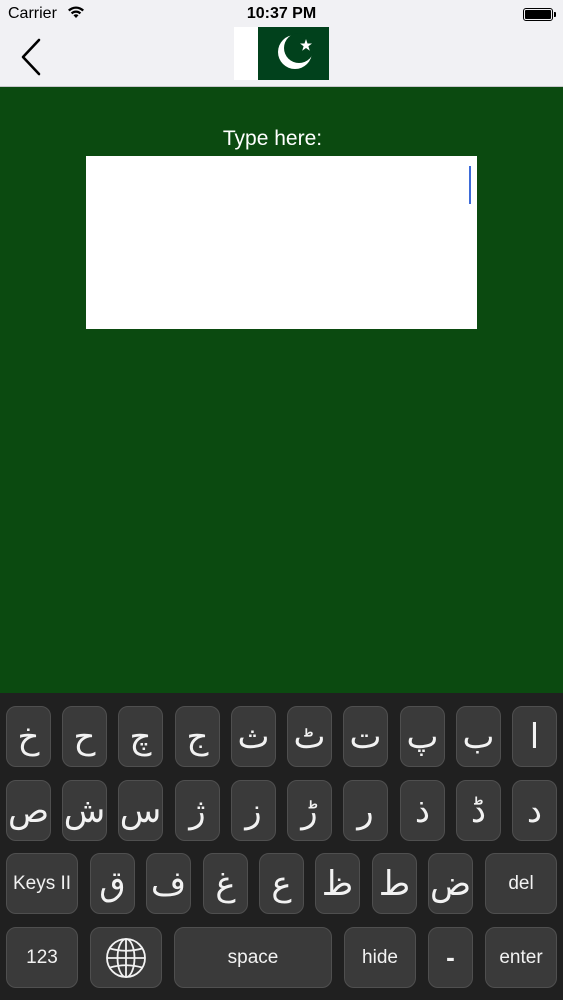  What do you see at coordinates (309, 736) in the screenshot?
I see `key-tte: ٹ` at bounding box center [309, 736].